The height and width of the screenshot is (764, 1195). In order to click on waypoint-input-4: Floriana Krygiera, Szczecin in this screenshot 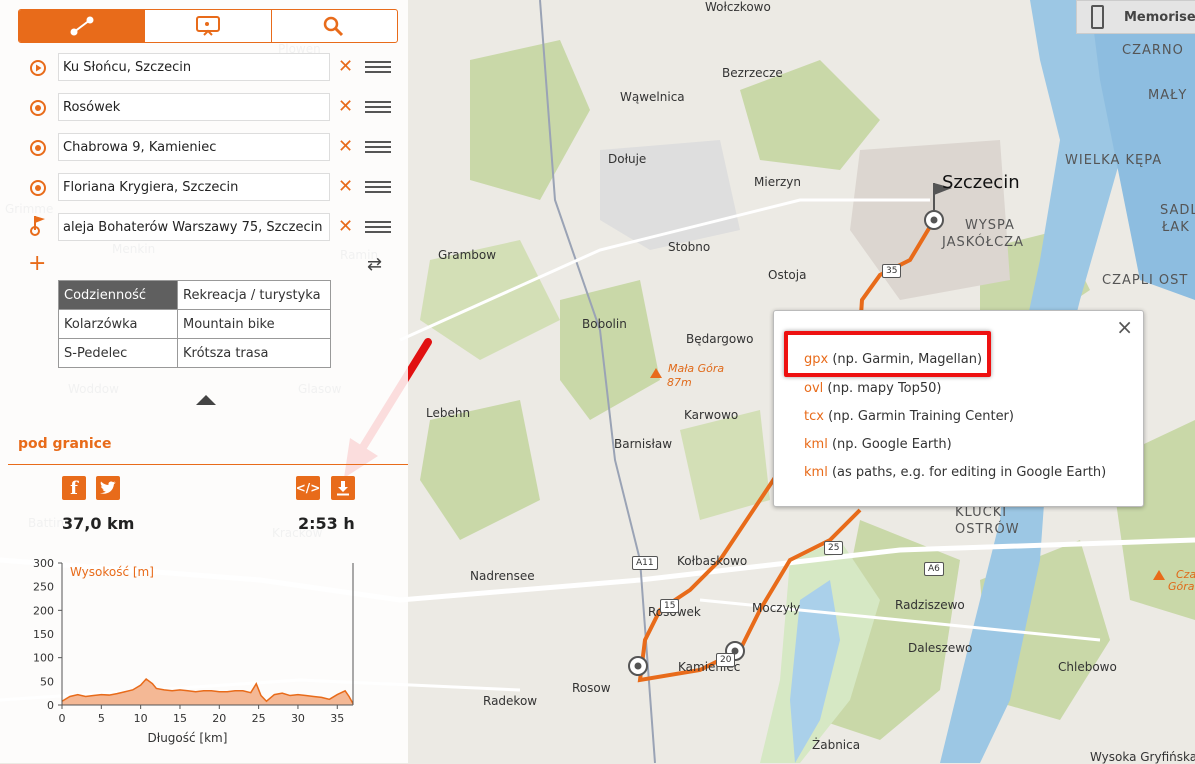, I will do `click(194, 187)`.